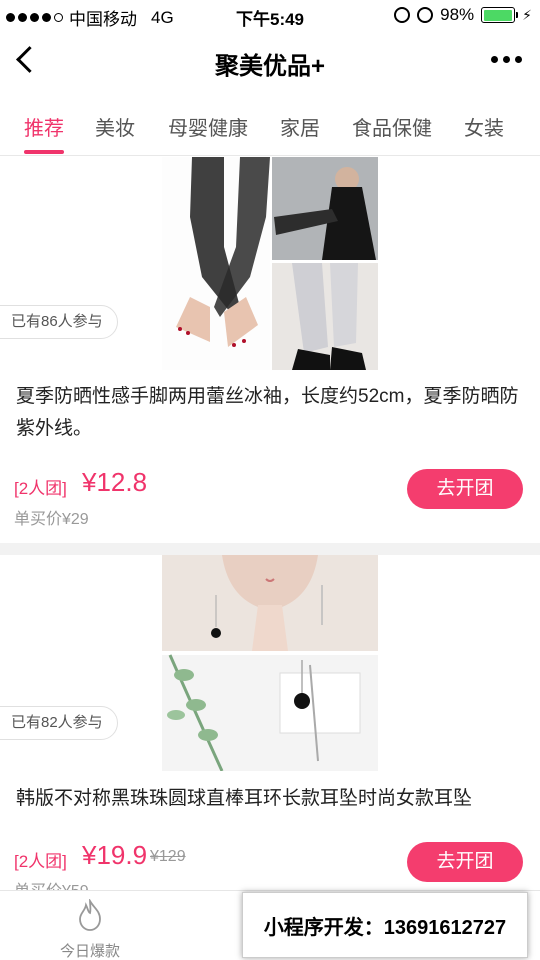 This screenshot has width=540, height=960. I want to click on product-title: 韩版不对称黑珠珠圆球直棒耳环长款耳坠时尚女款耳坠, so click(271, 799).